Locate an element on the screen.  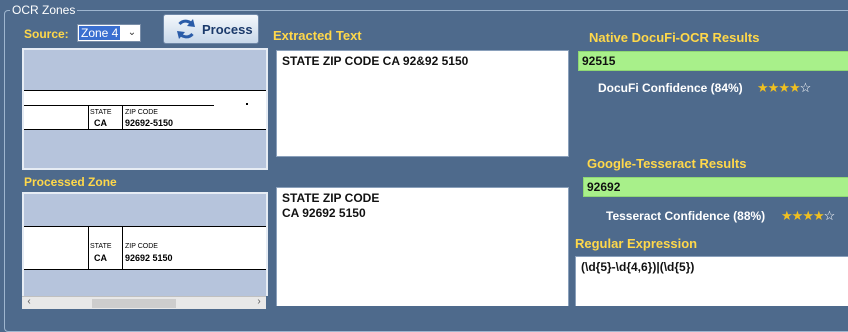
native-result-field: 92515 is located at coordinates (713, 61).